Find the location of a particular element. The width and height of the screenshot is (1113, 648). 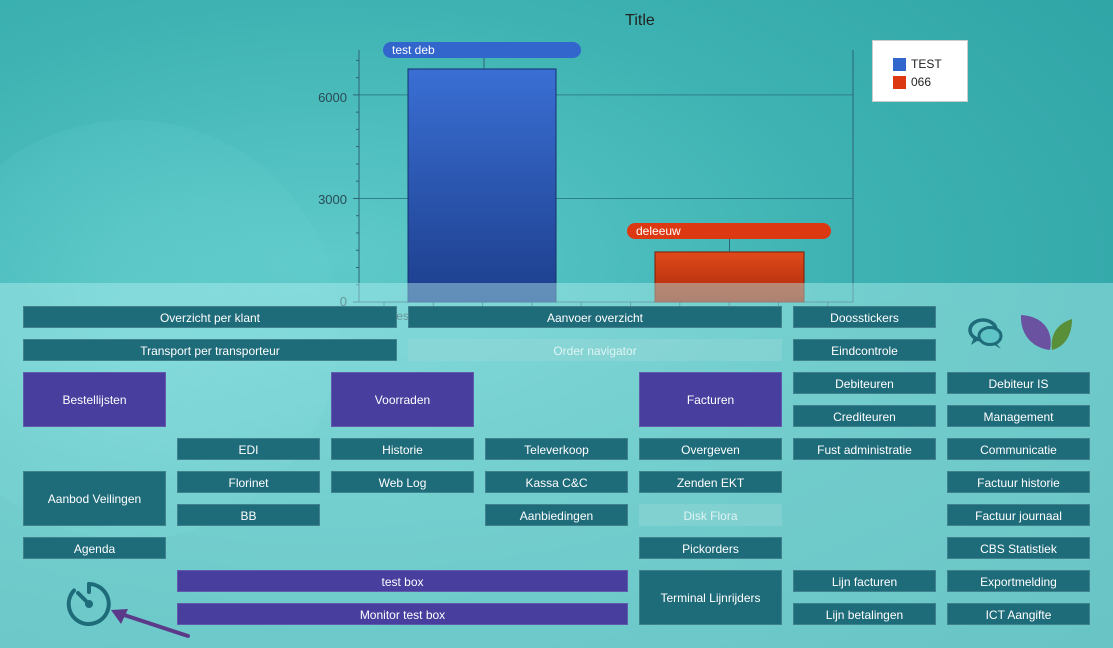

arrow-icon is located at coordinates (150, 623).